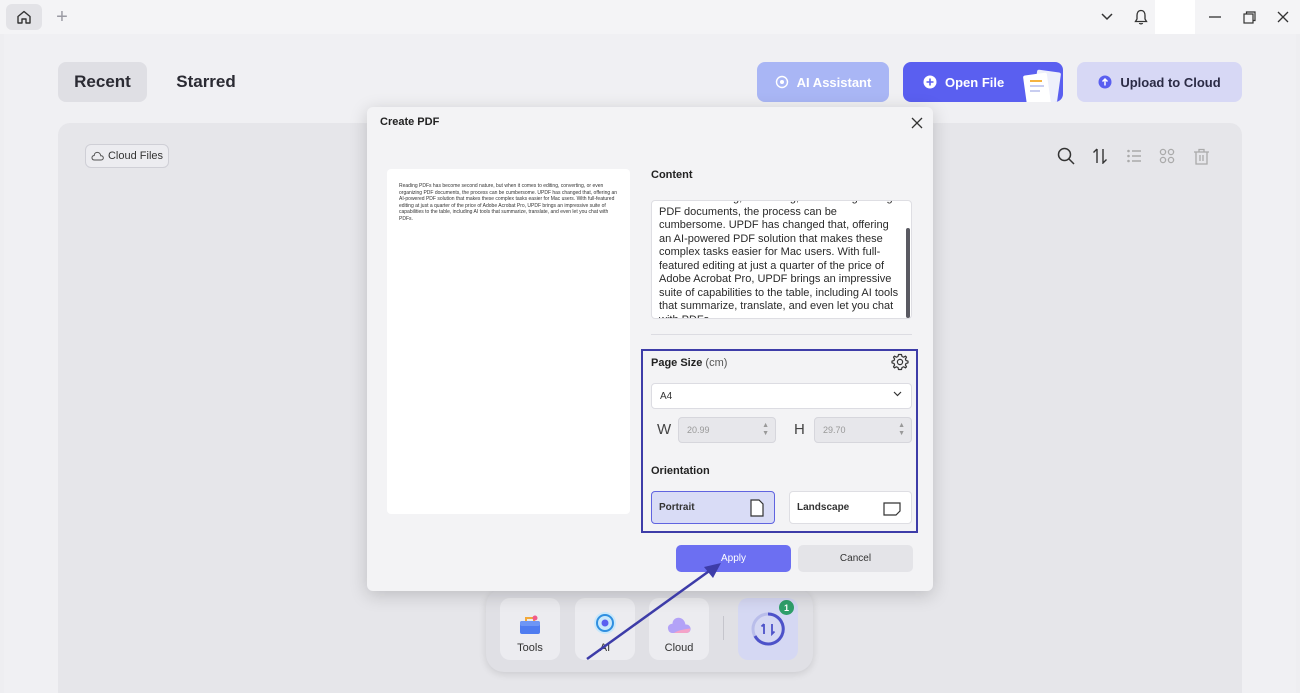  I want to click on minimize-button, so click(1215, 17).